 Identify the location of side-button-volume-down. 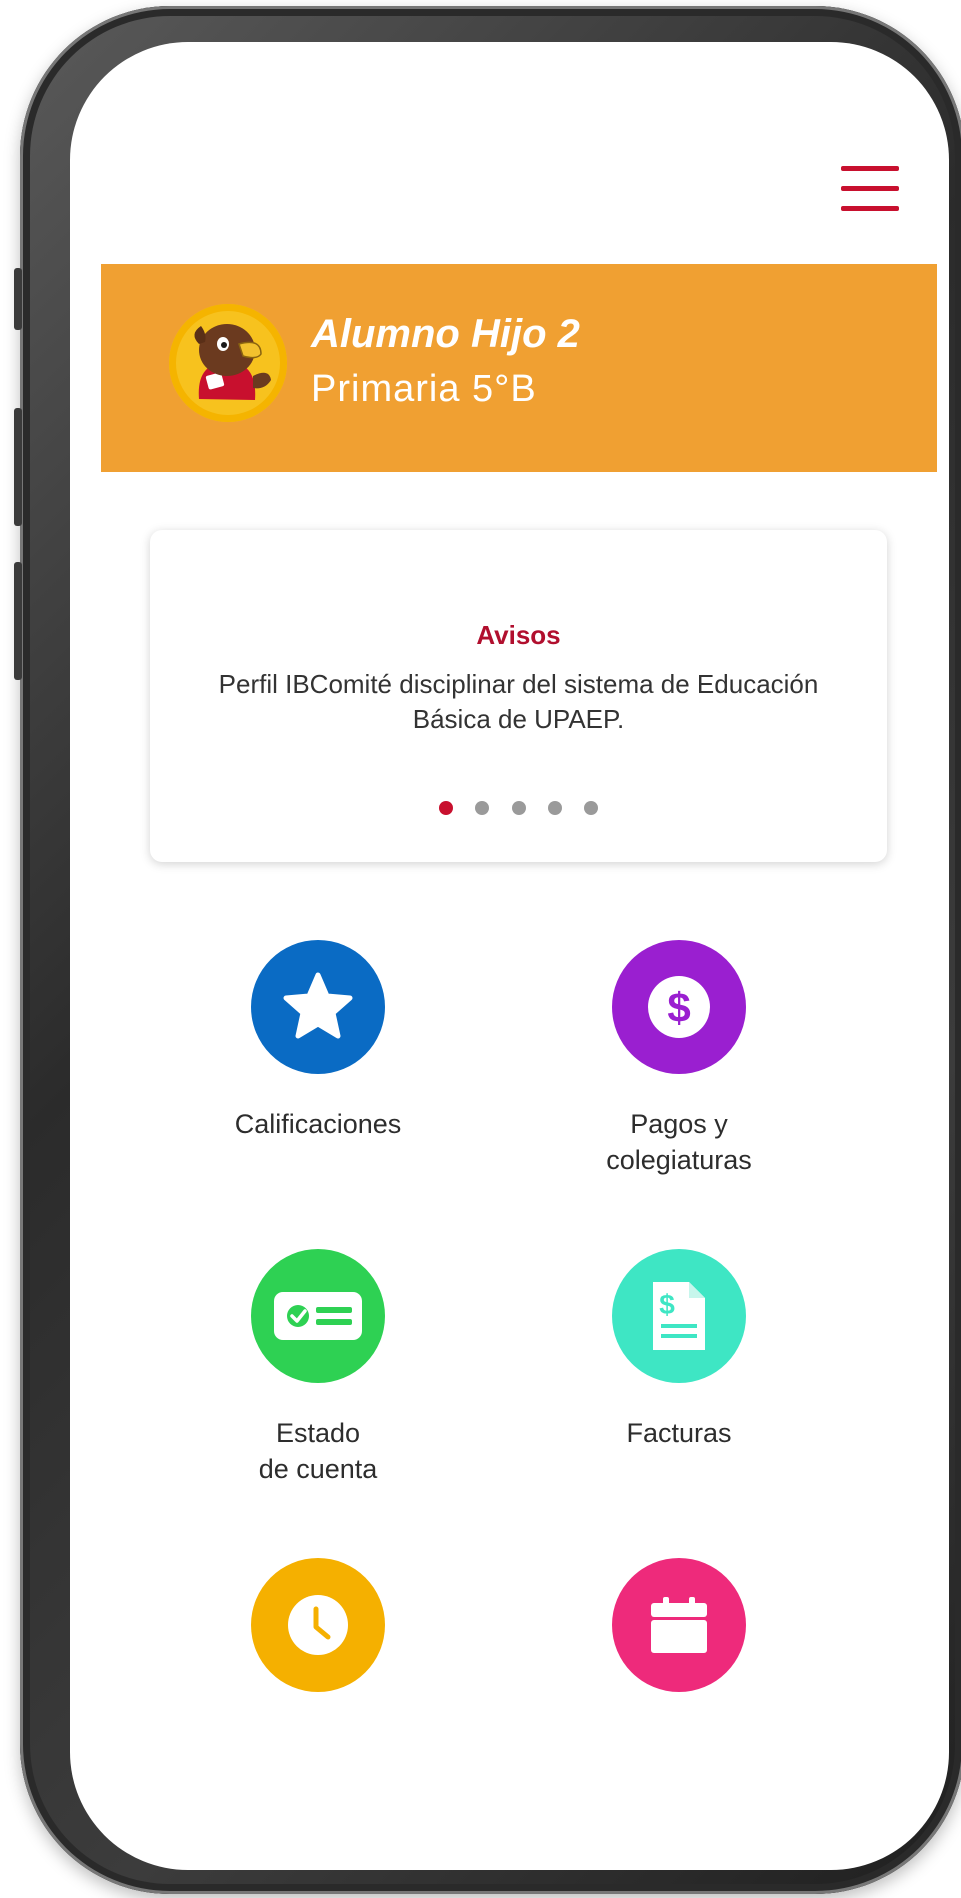
(18, 621).